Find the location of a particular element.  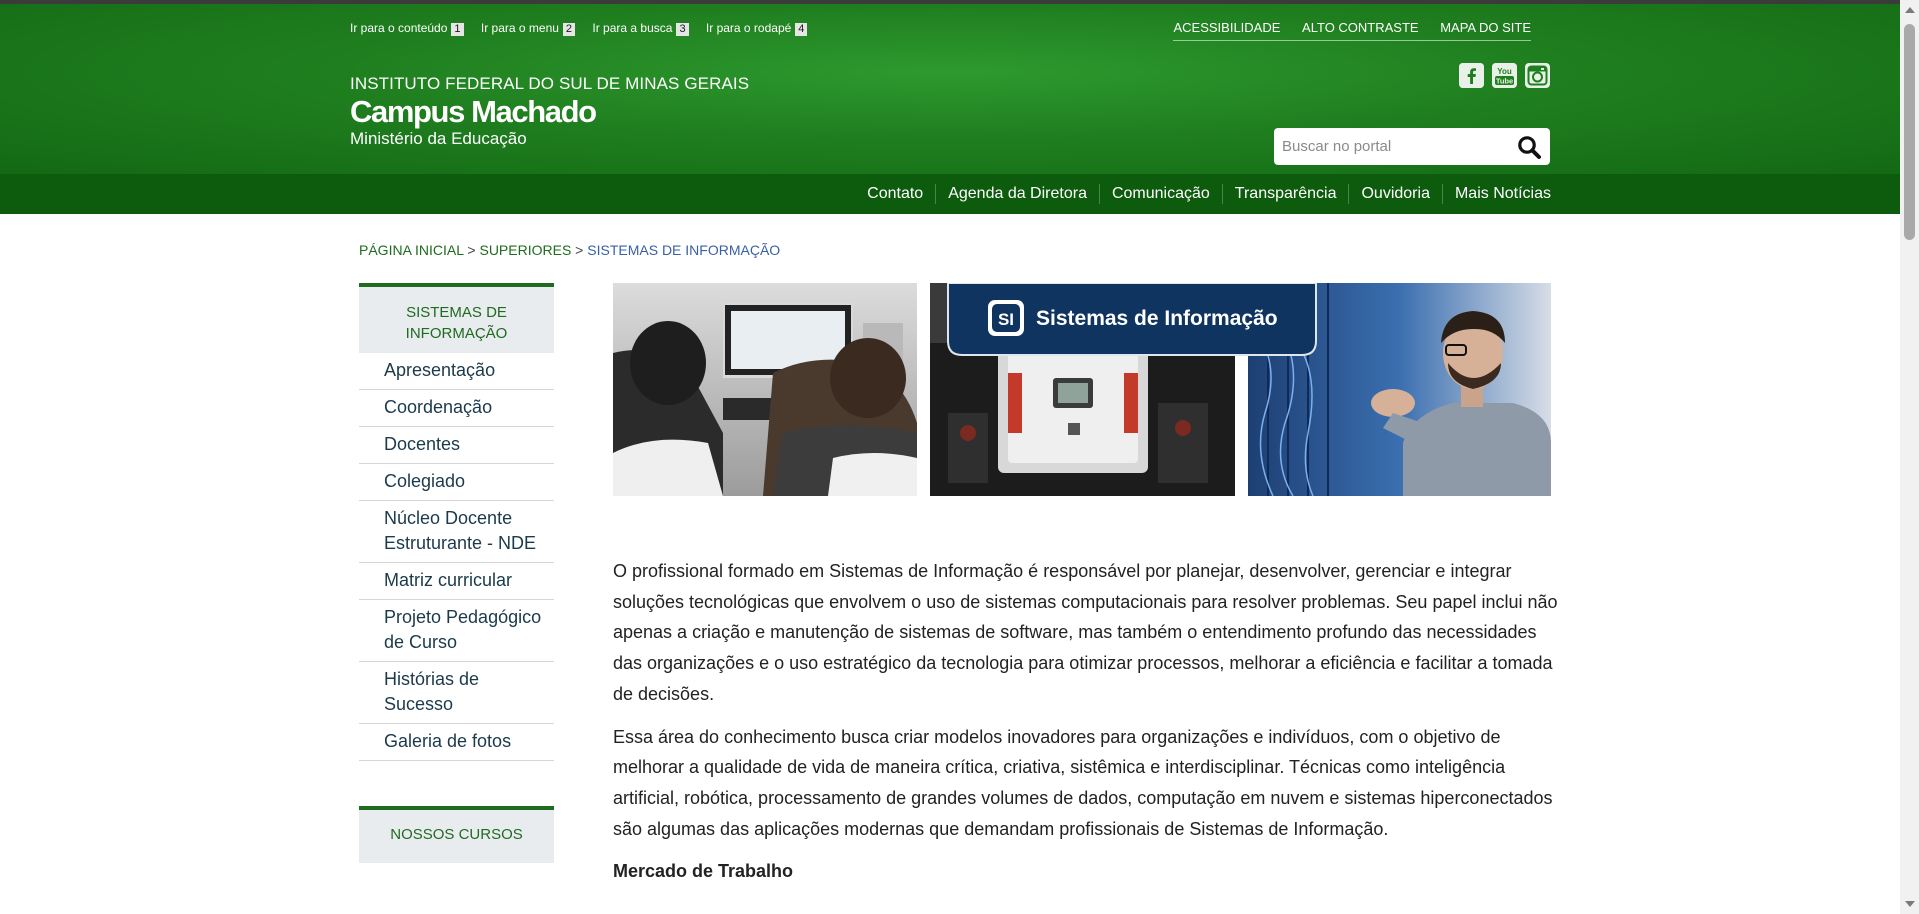

course-banner-image: SI Sistemas de Informação is located at coordinates (1082, 389).